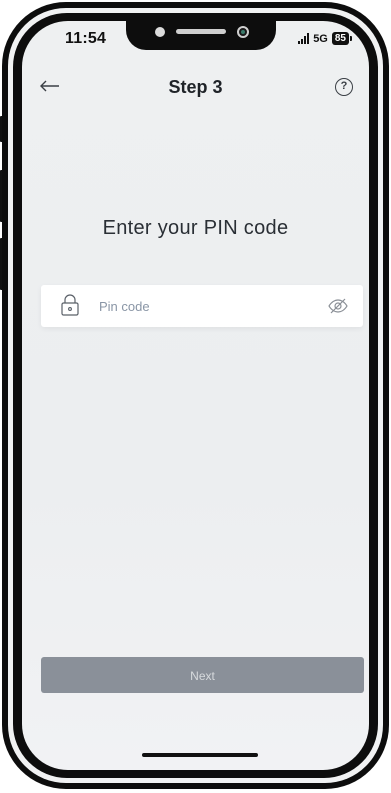  Describe the element at coordinates (201, 35) in the screenshot. I see `notch` at that location.